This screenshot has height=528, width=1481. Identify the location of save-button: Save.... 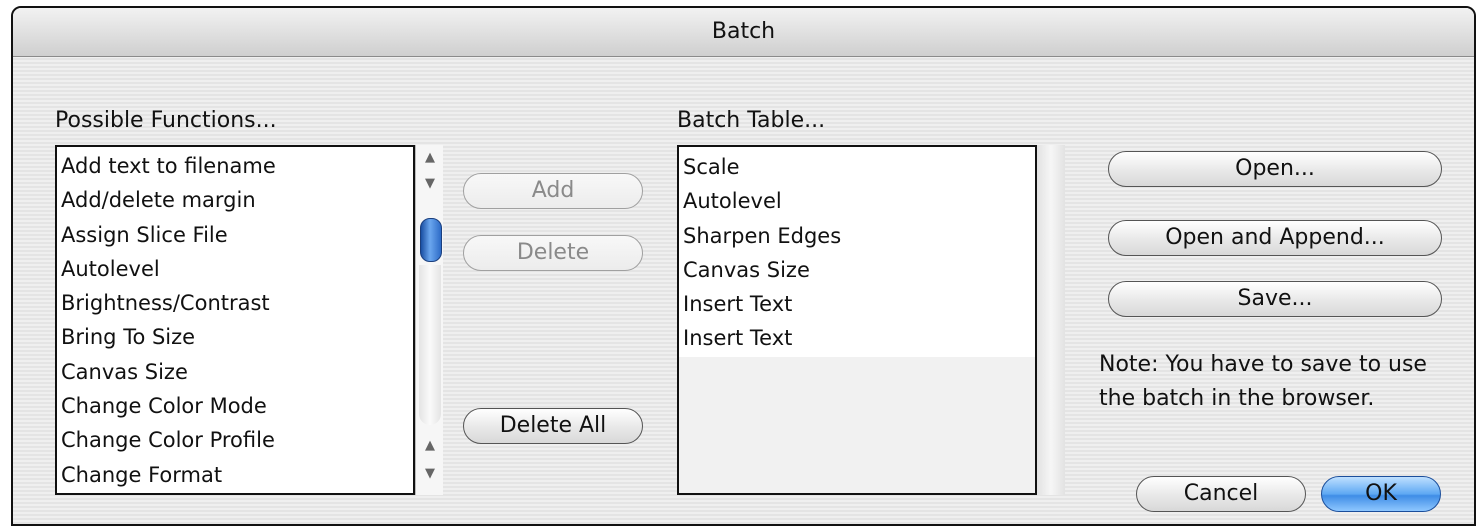
(1275, 299).